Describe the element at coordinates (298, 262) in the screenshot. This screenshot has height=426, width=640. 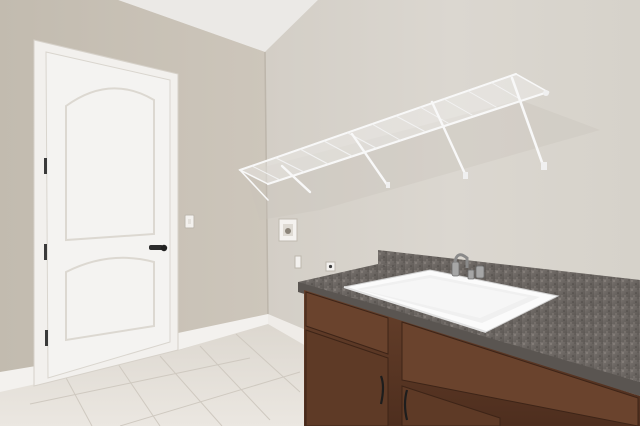
I see `wall-outlet` at that location.